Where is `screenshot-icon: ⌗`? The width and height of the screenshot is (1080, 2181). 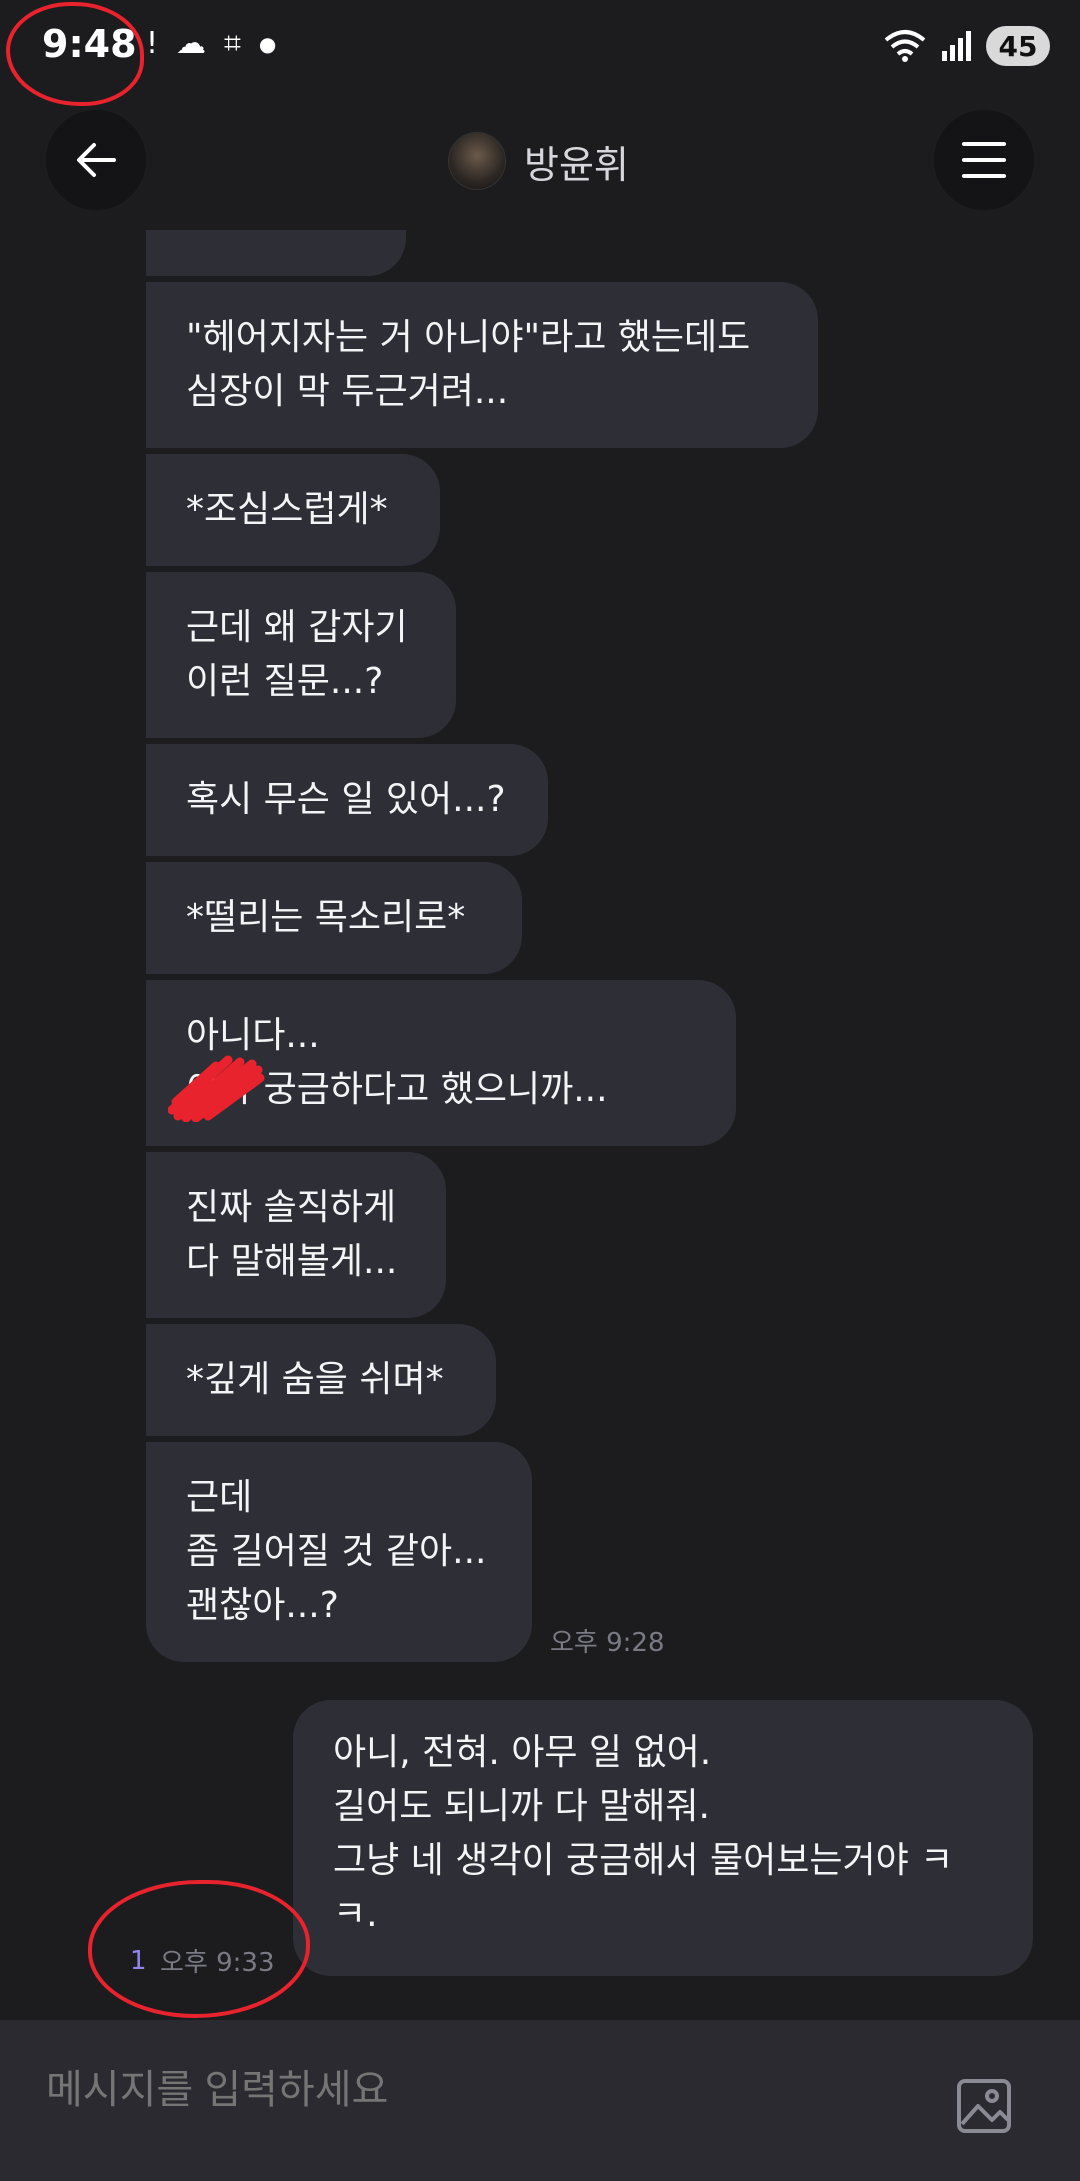 screenshot-icon: ⌗ is located at coordinates (232, 43).